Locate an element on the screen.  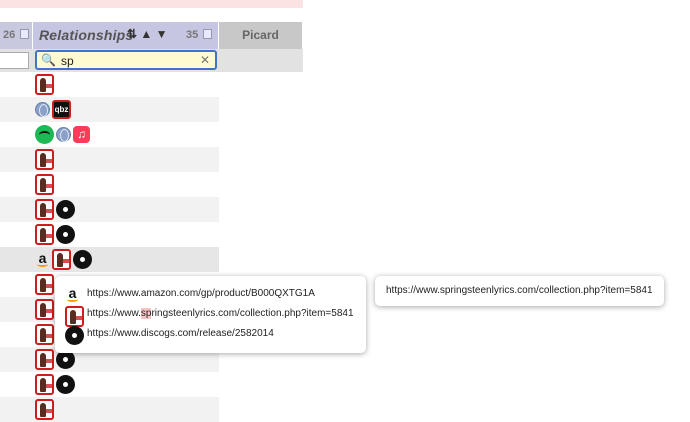
apple-music-icon: ♫ is located at coordinates (81, 134).